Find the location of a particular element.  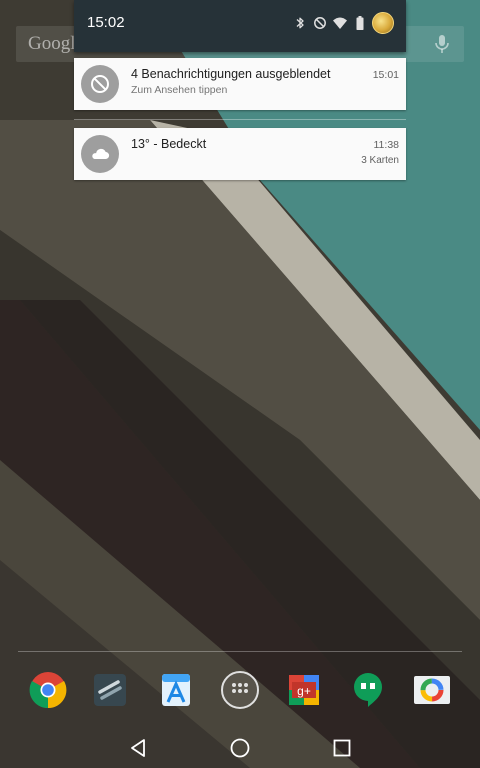

wifi-icon is located at coordinates (340, 23).